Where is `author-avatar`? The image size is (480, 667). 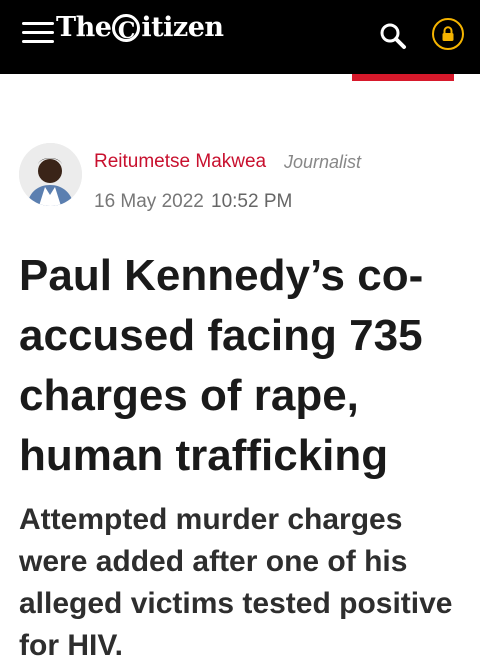 author-avatar is located at coordinates (50, 174).